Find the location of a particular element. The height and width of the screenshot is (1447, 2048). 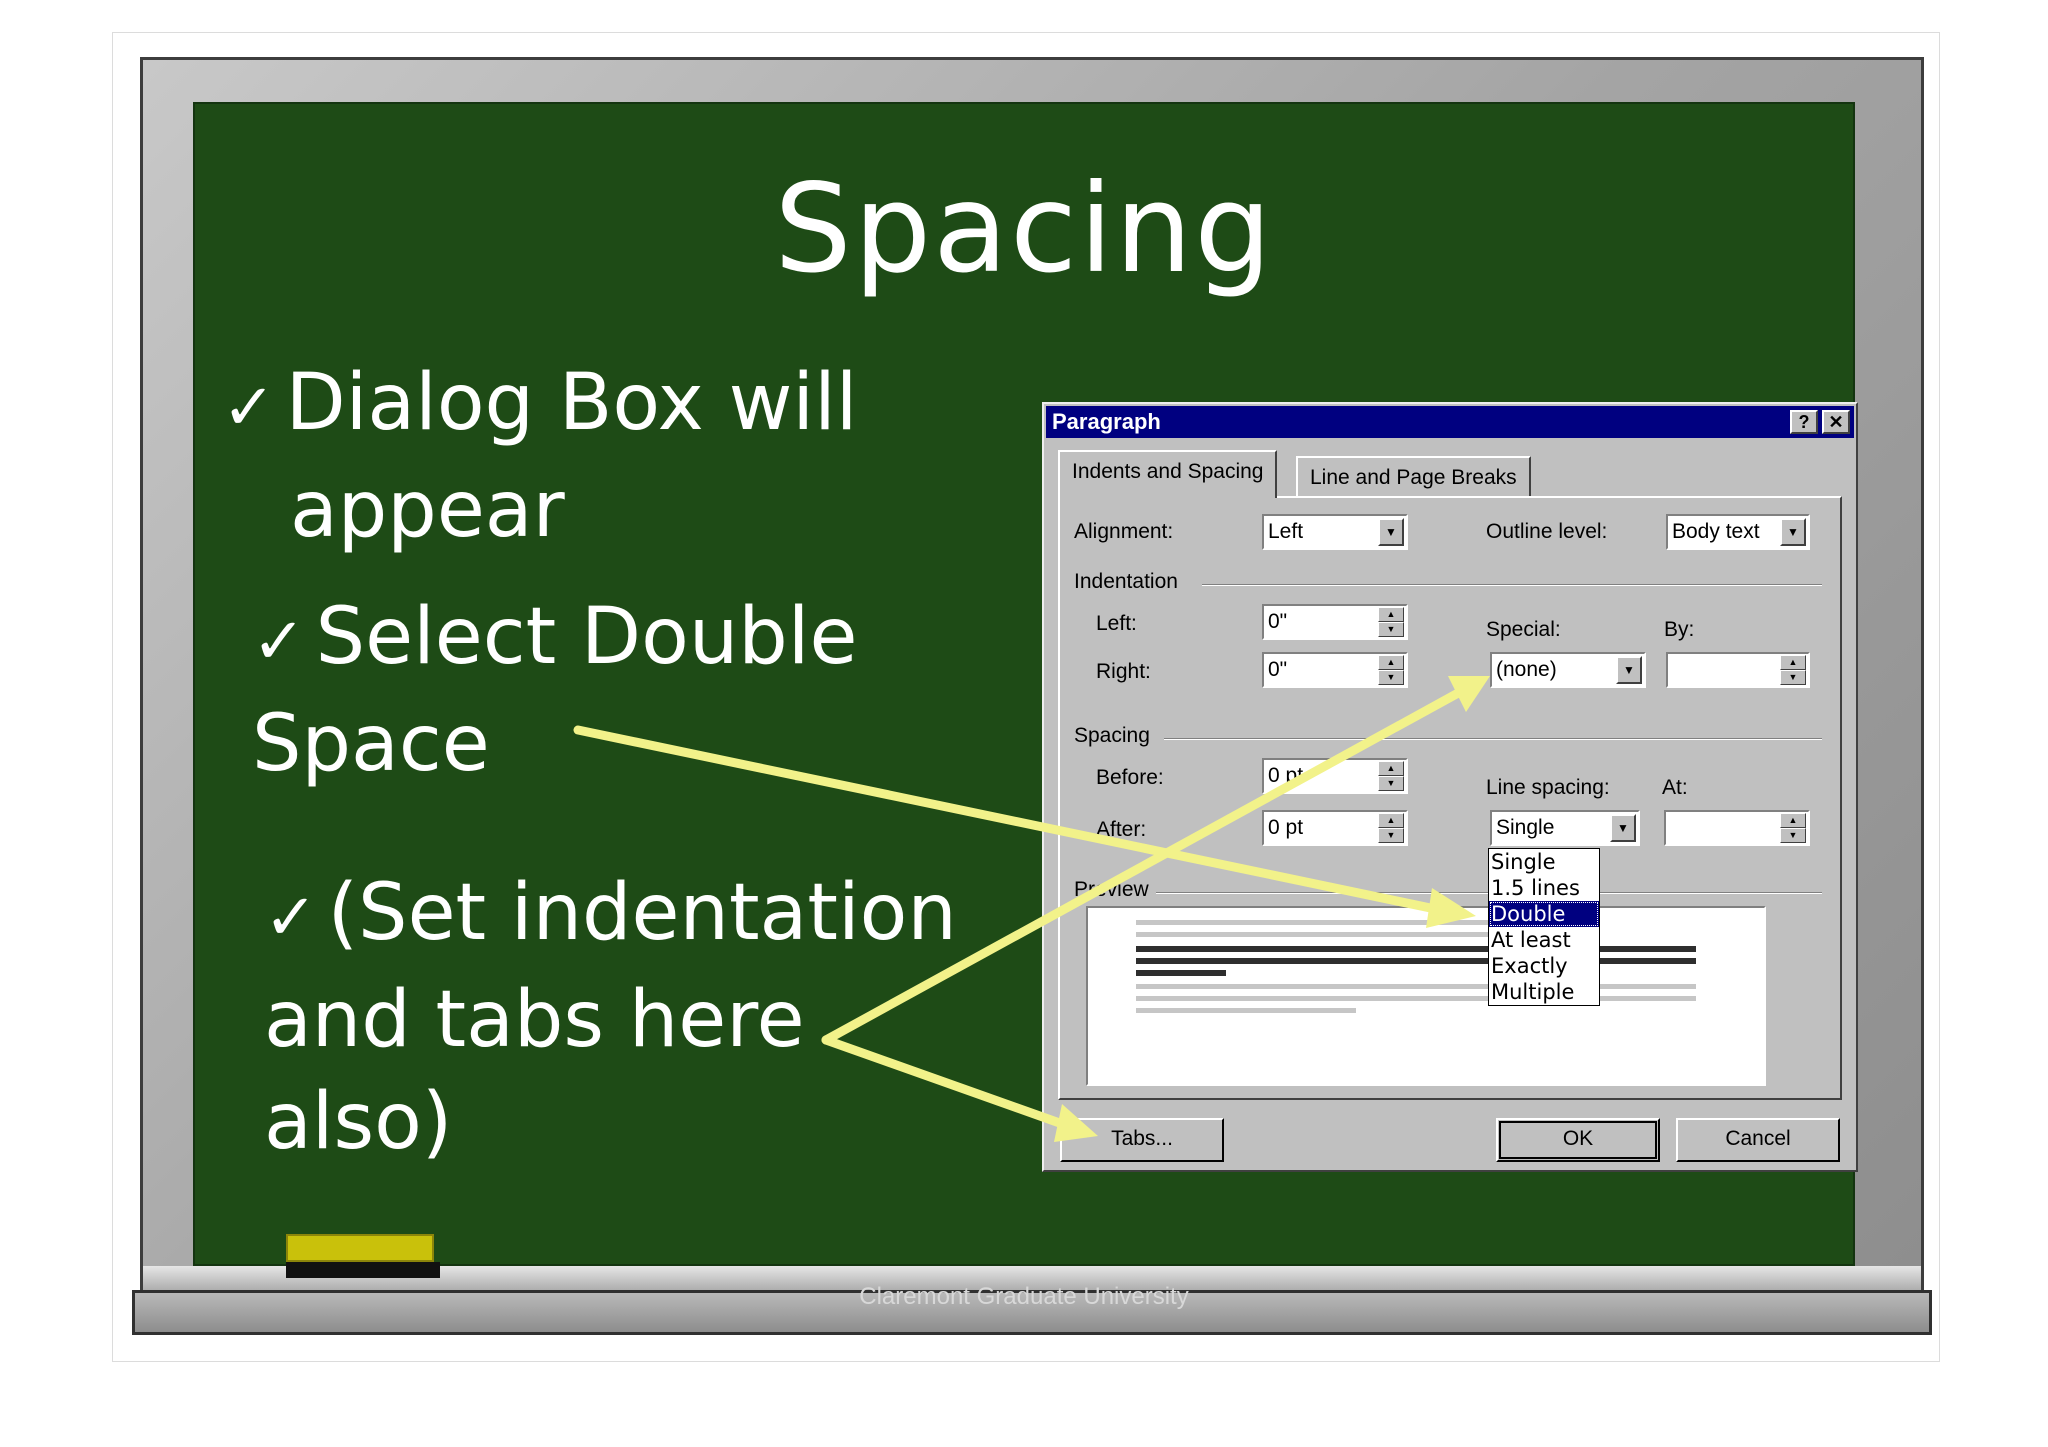

alignment-select: Left ▼ is located at coordinates (1335, 532).